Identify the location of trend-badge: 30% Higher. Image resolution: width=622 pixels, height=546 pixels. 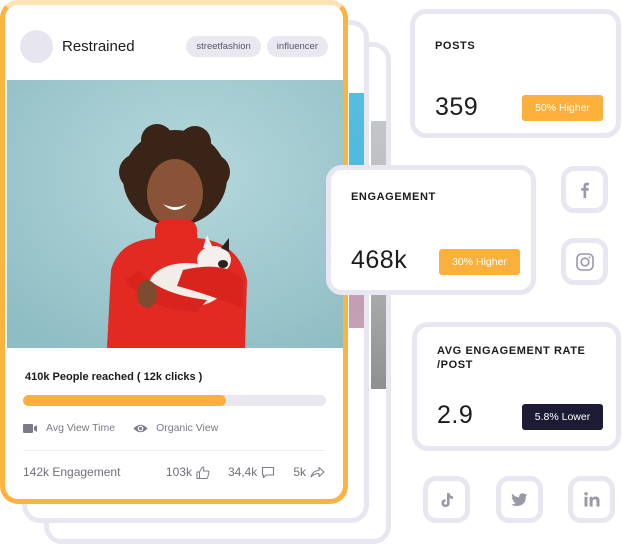
(479, 262).